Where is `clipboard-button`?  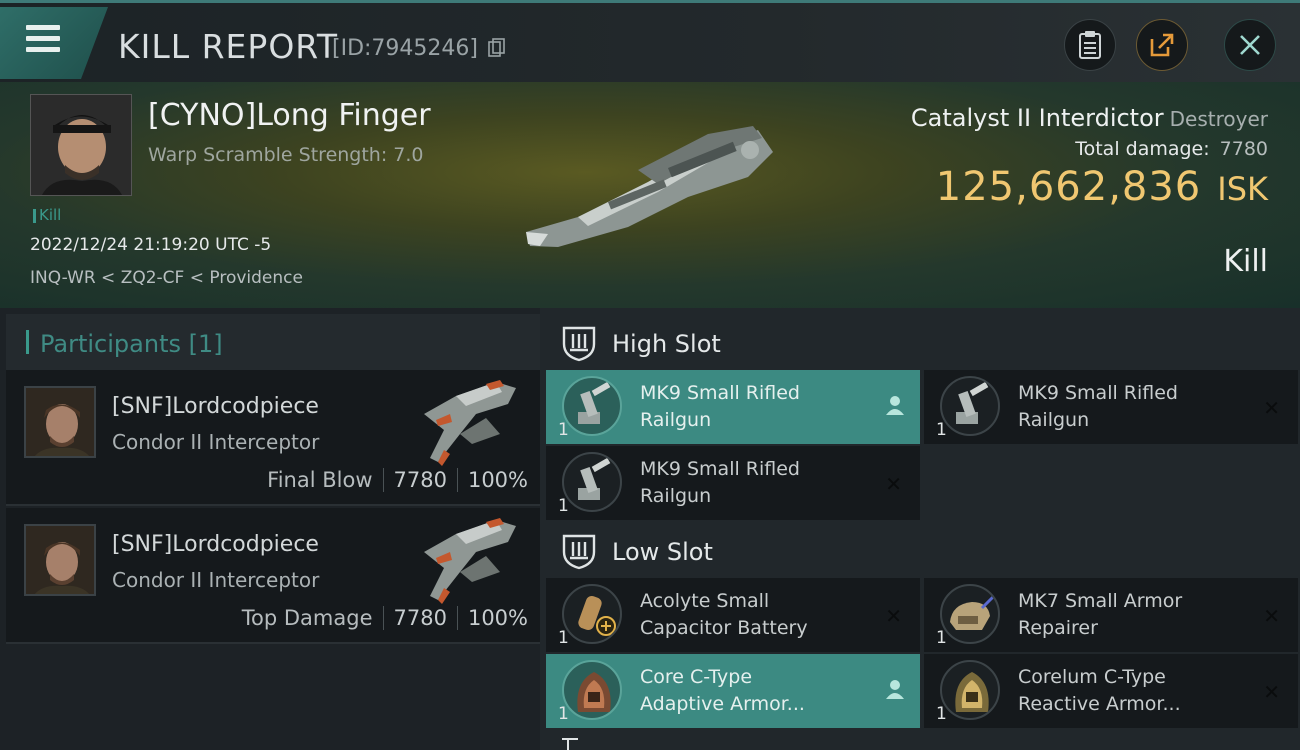
clipboard-button is located at coordinates (1090, 45).